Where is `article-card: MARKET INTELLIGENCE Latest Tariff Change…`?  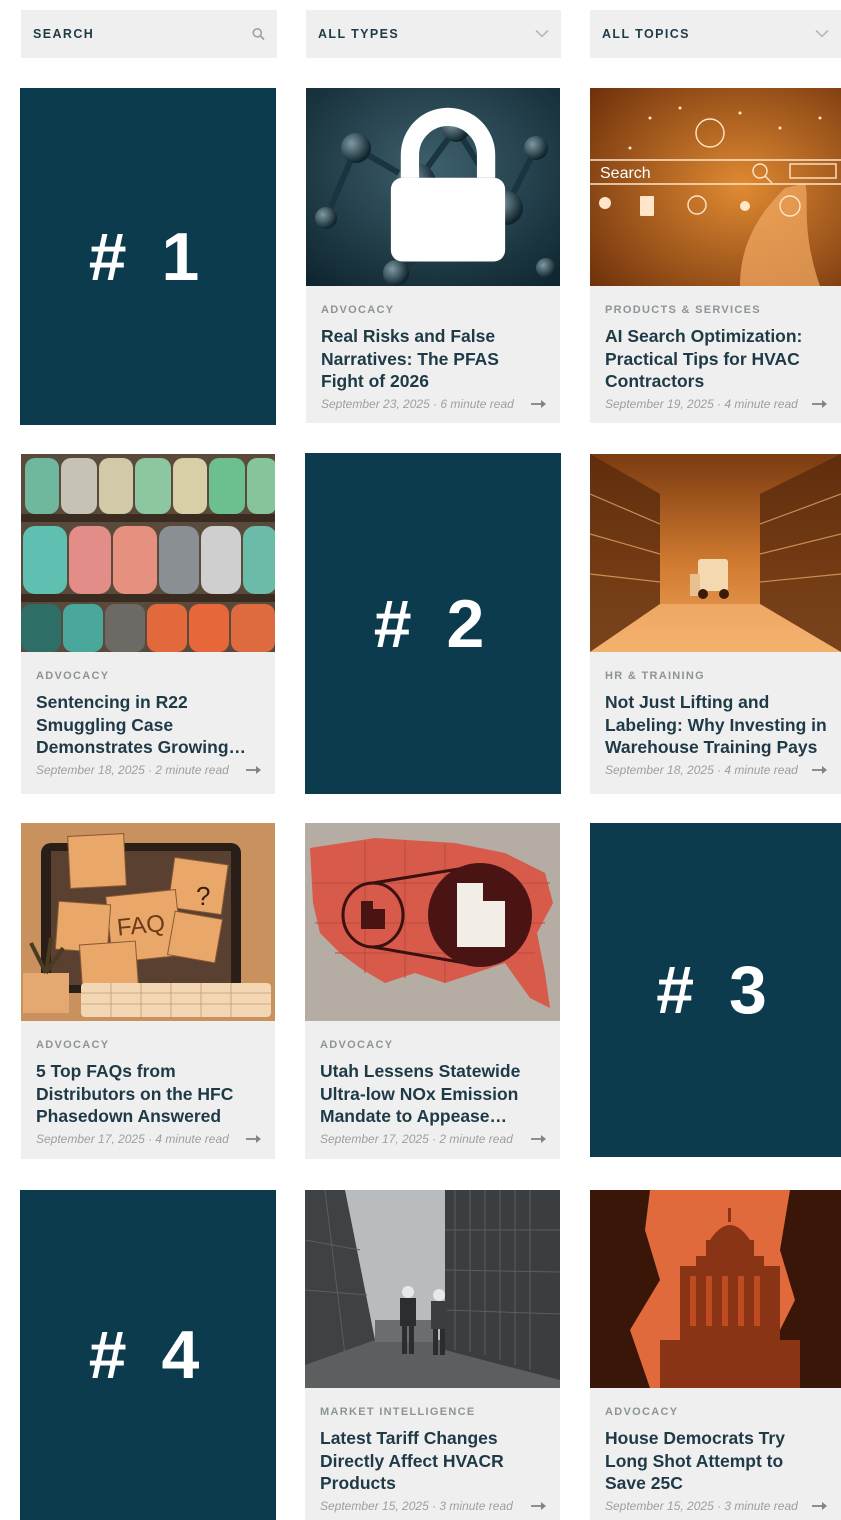
article-card: MARKET INTELLIGENCE Latest Tariff Change… is located at coordinates (432, 1355).